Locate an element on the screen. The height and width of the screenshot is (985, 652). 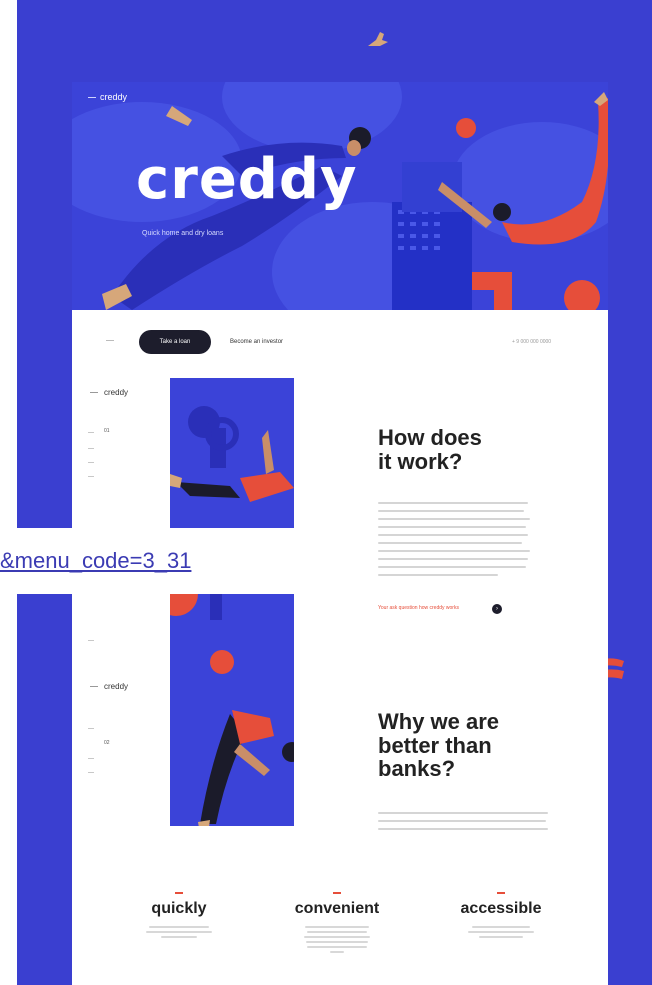
section1-logo-text: creddy is located at coordinates (116, 392).